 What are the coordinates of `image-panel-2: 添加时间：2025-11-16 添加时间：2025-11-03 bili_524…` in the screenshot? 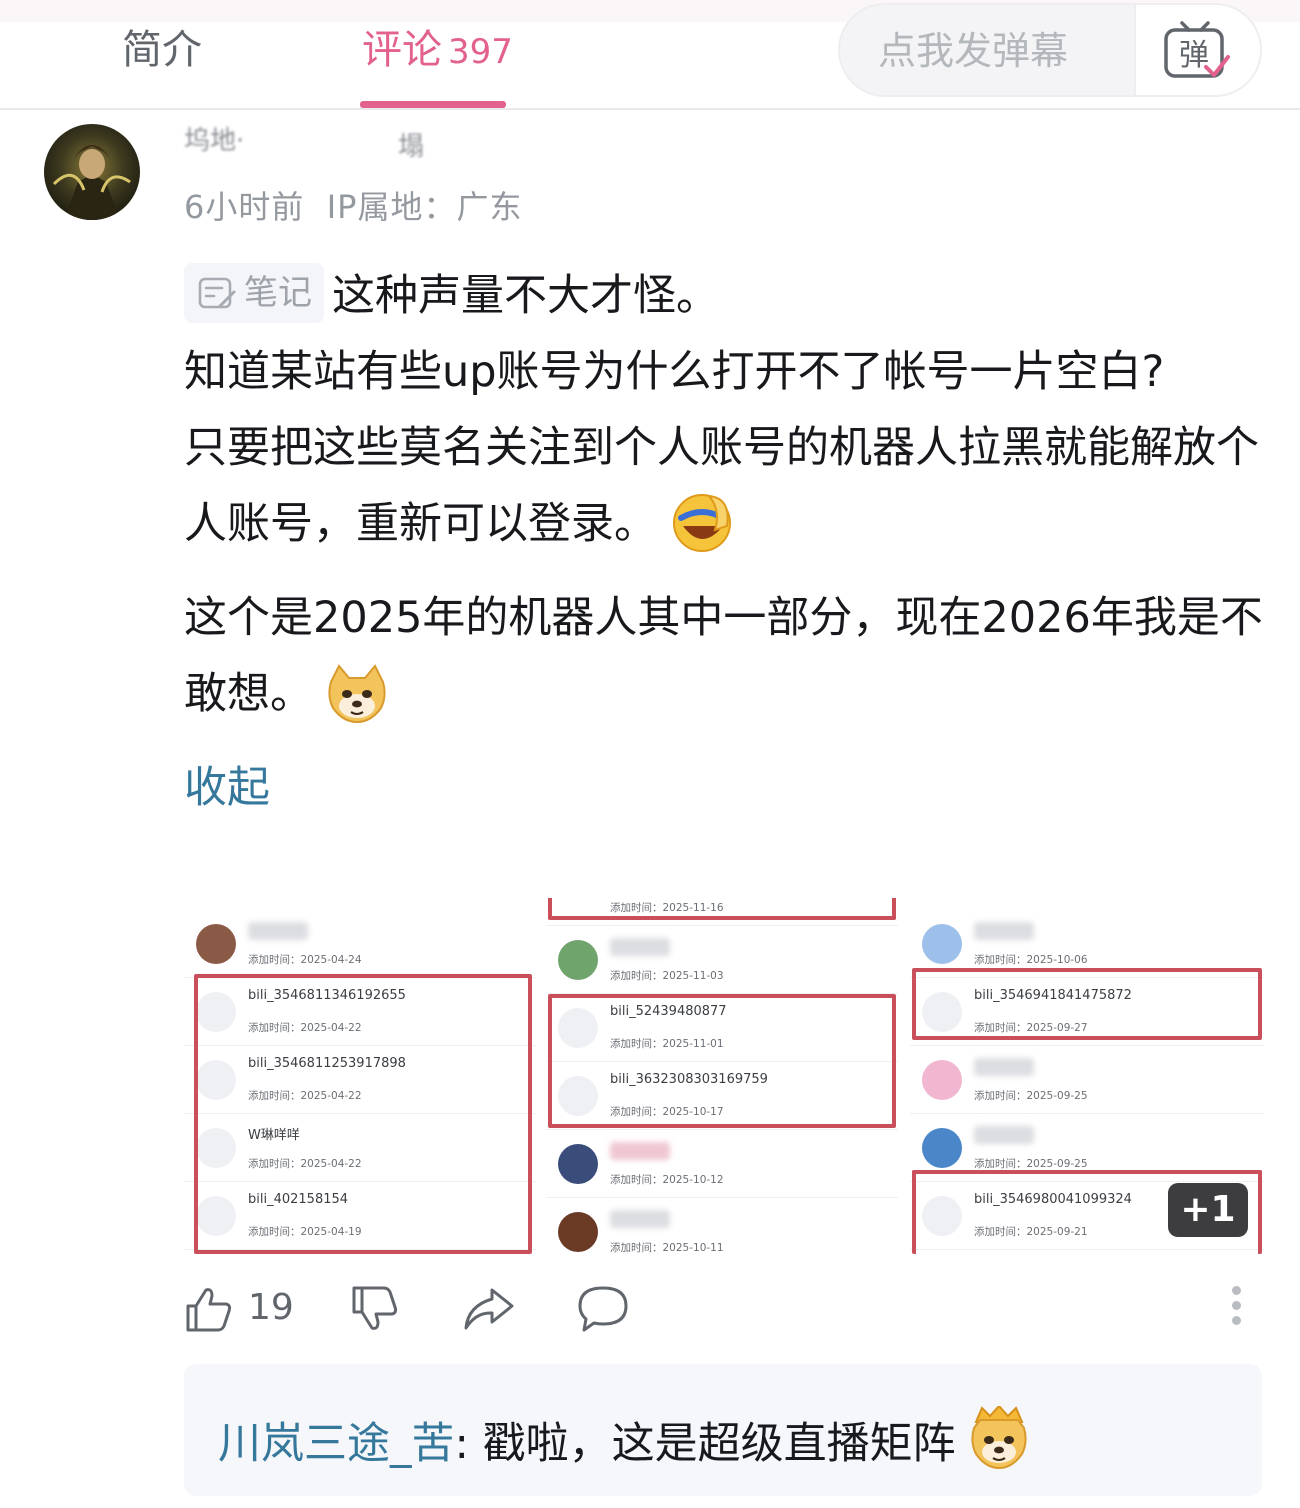 It's located at (722, 1076).